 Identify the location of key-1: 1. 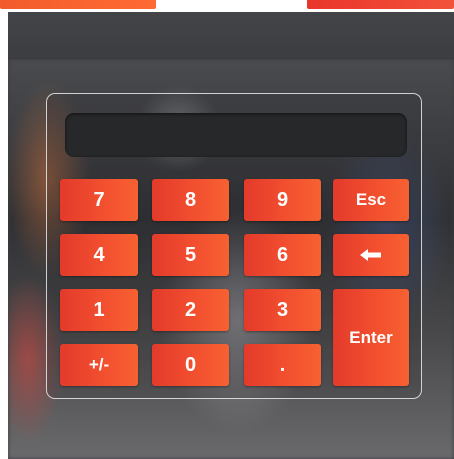
(99, 310).